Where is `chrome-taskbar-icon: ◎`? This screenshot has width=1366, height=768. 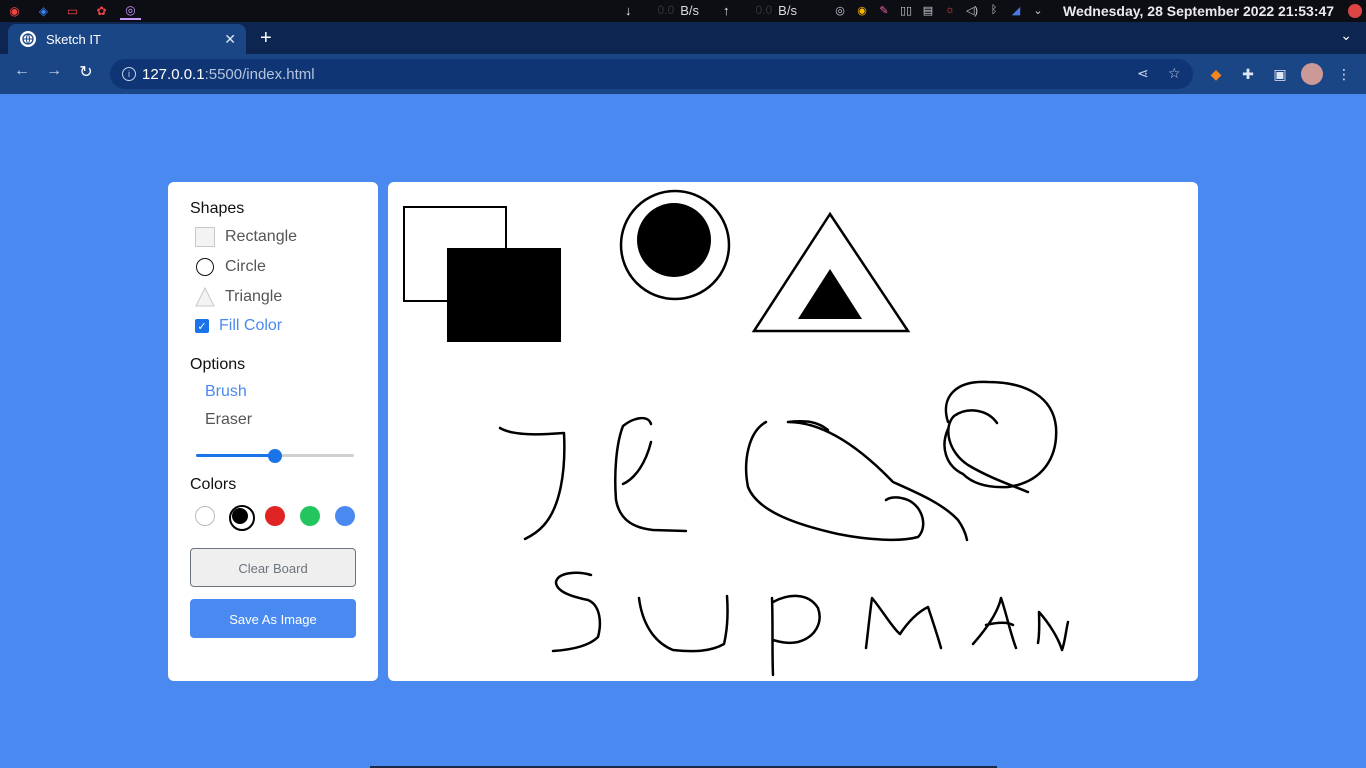
chrome-taskbar-icon: ◎ is located at coordinates (130, 11).